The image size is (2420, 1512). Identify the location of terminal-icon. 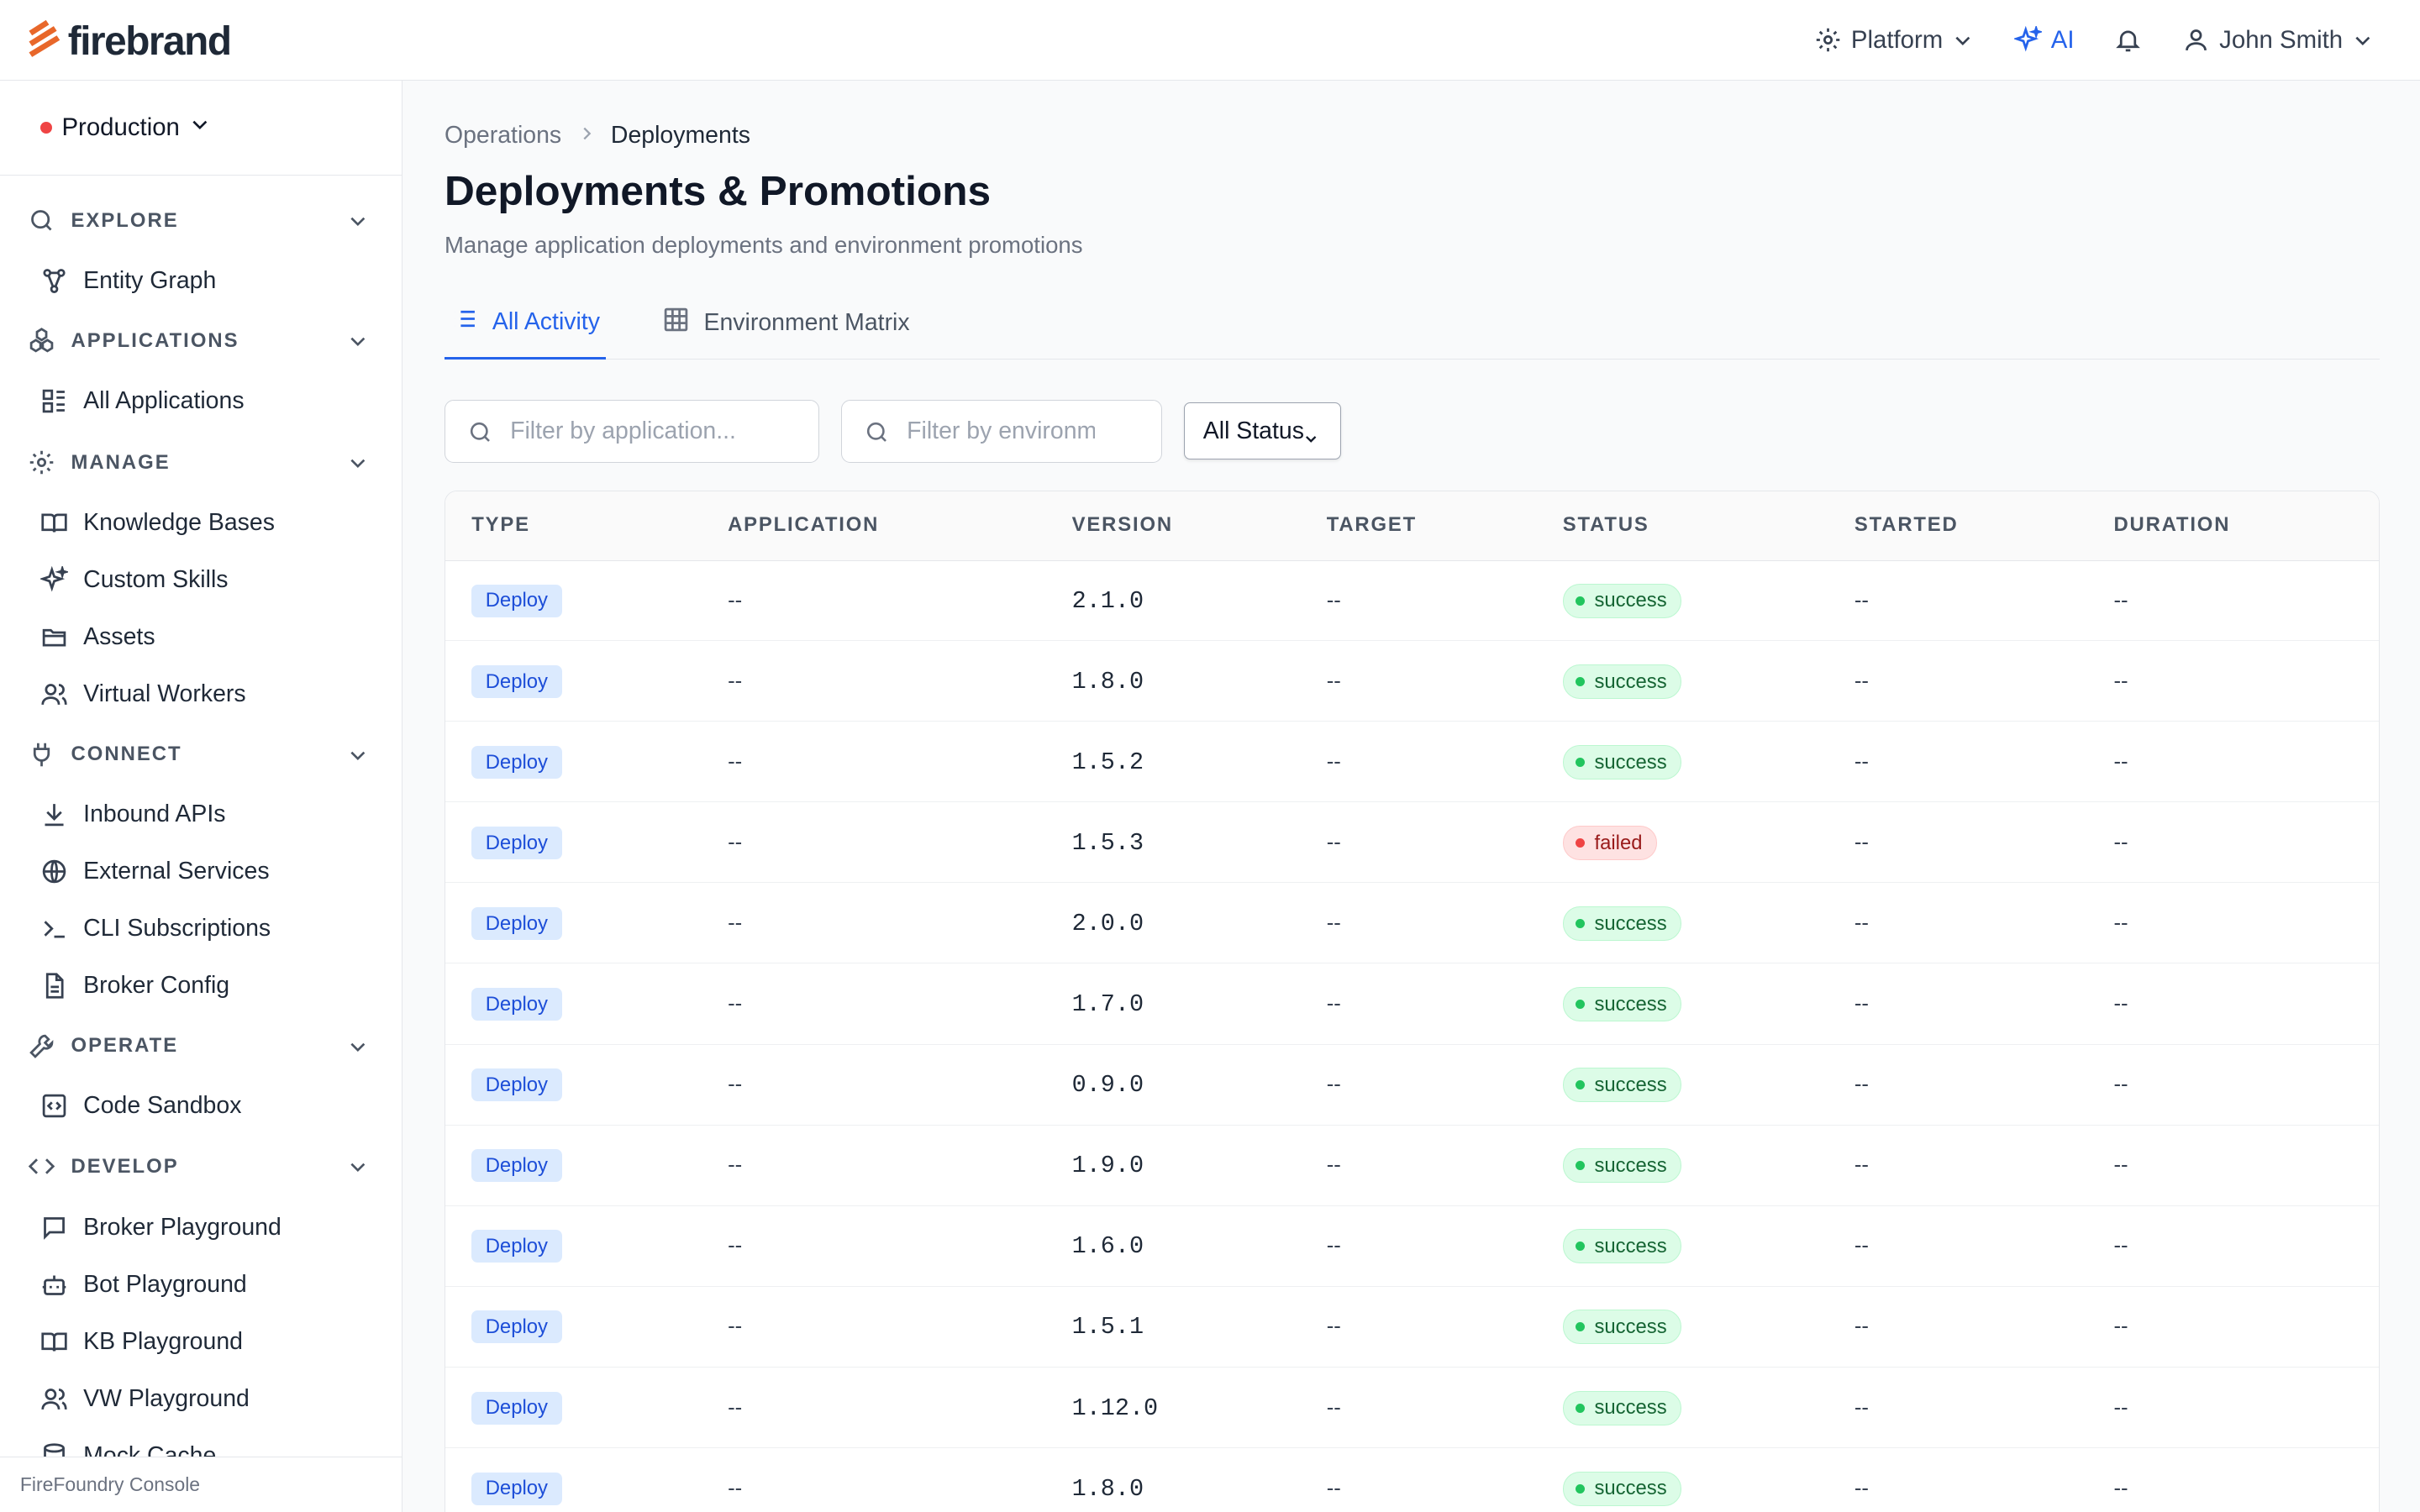
(54, 932).